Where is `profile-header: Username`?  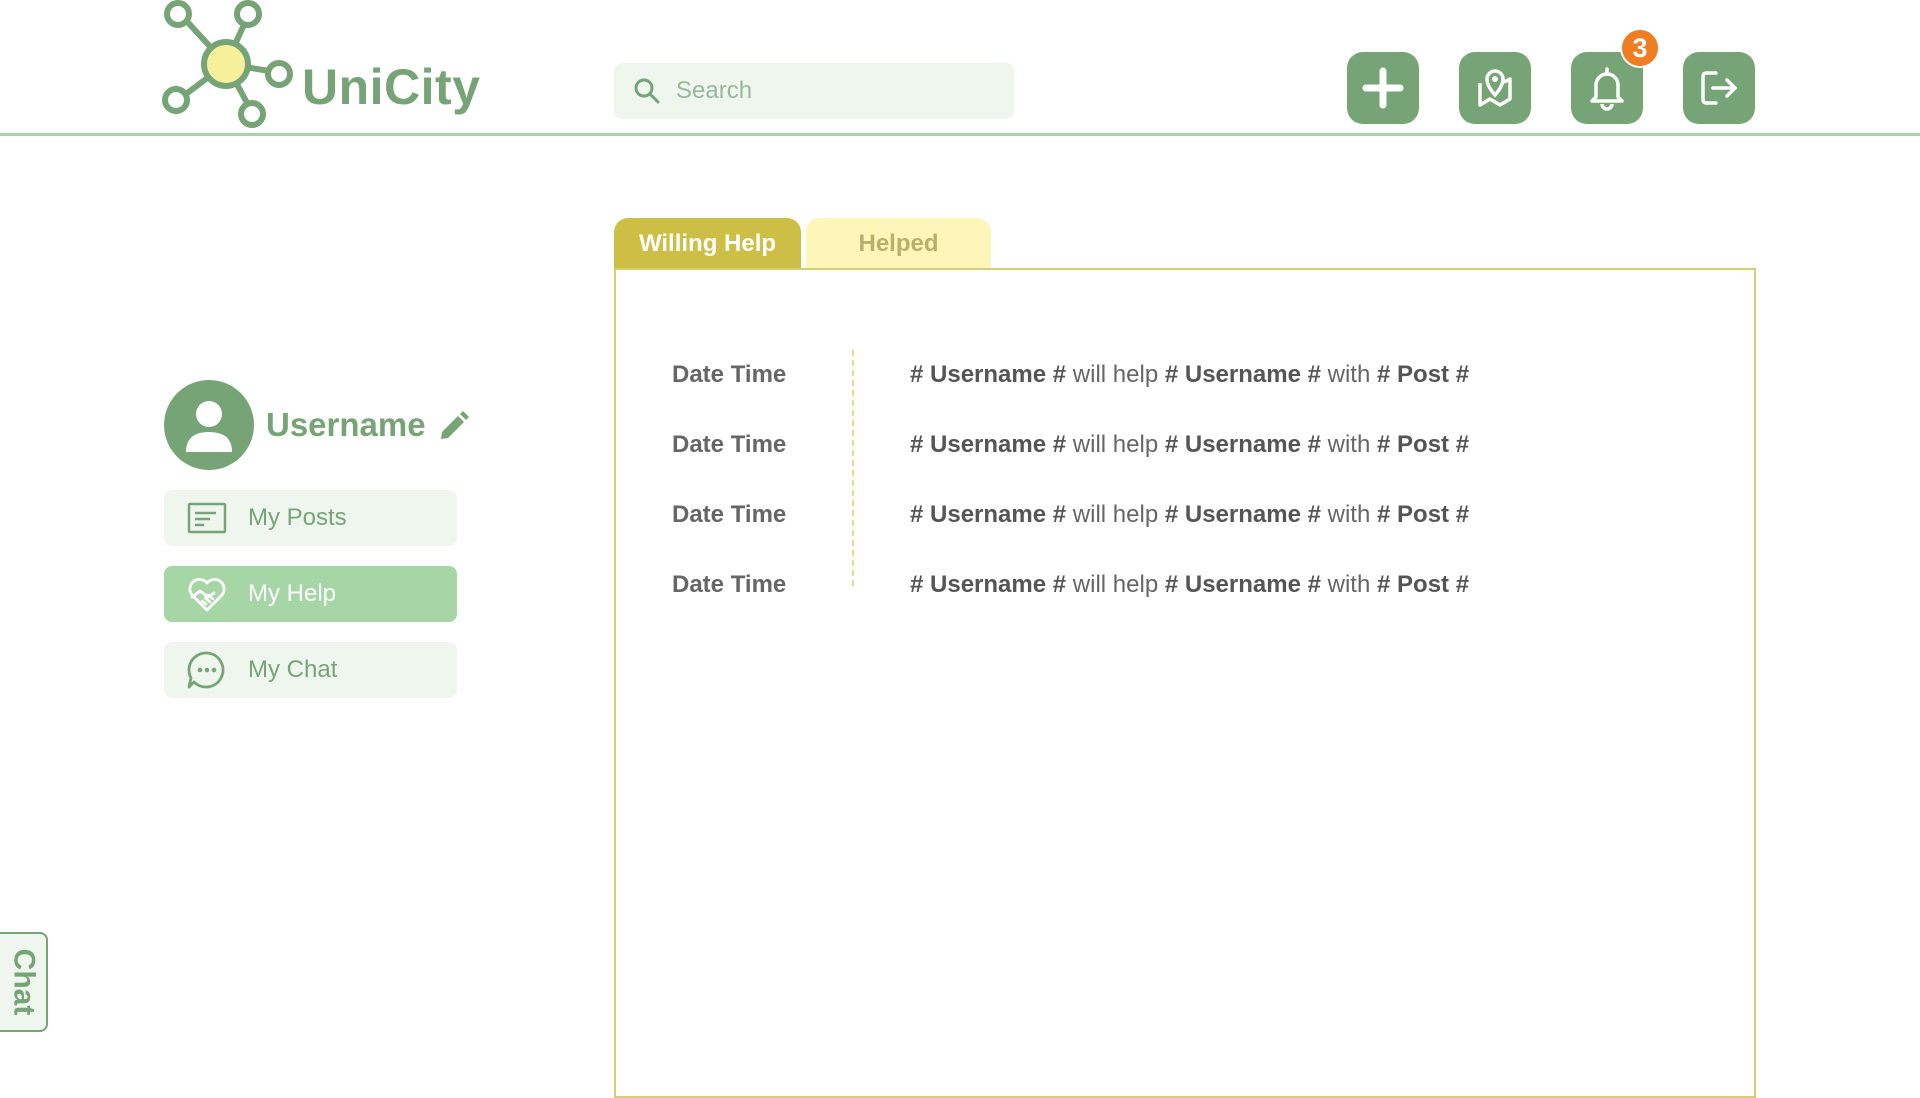
profile-header: Username is located at coordinates (317, 425).